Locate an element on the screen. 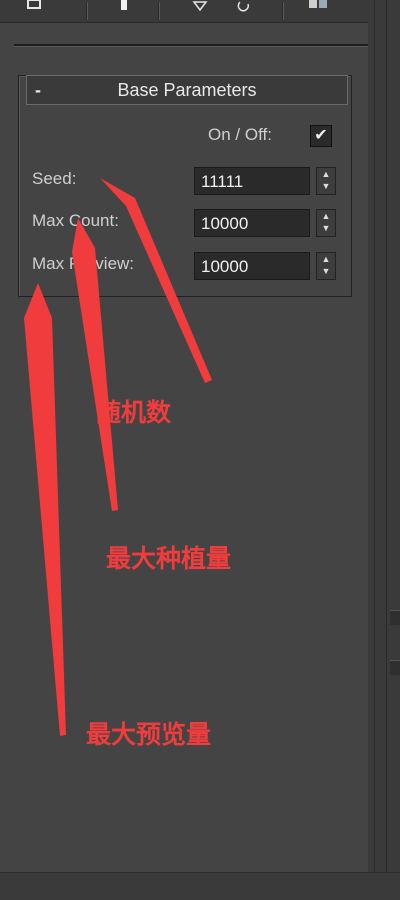 The width and height of the screenshot is (400, 900). max-count-arrow is located at coordinates (95, 364).